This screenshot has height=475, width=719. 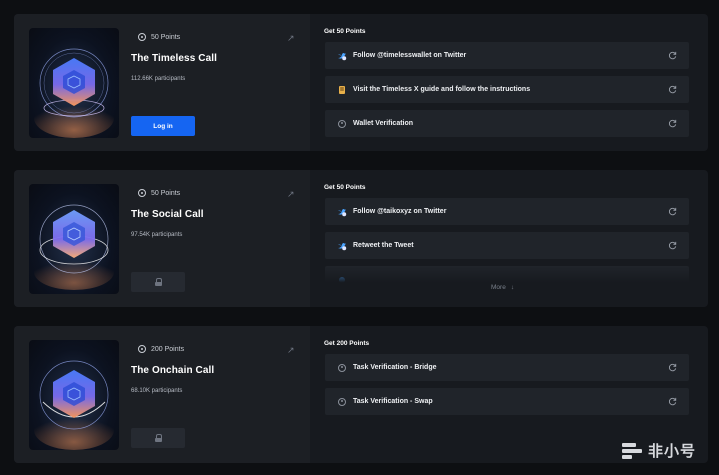 What do you see at coordinates (173, 370) in the screenshot?
I see `campaign-title: The Onchain Call` at bounding box center [173, 370].